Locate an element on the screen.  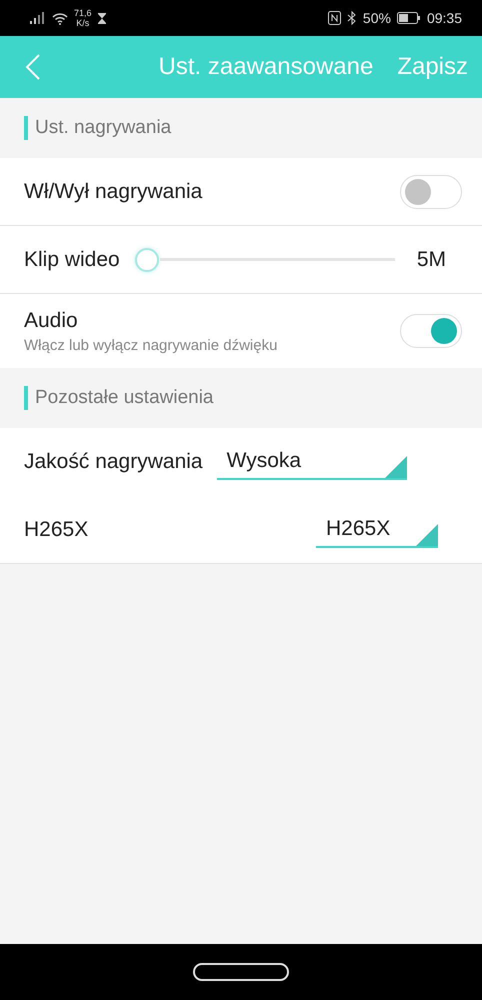
bluetooth-icon is located at coordinates (351, 18).